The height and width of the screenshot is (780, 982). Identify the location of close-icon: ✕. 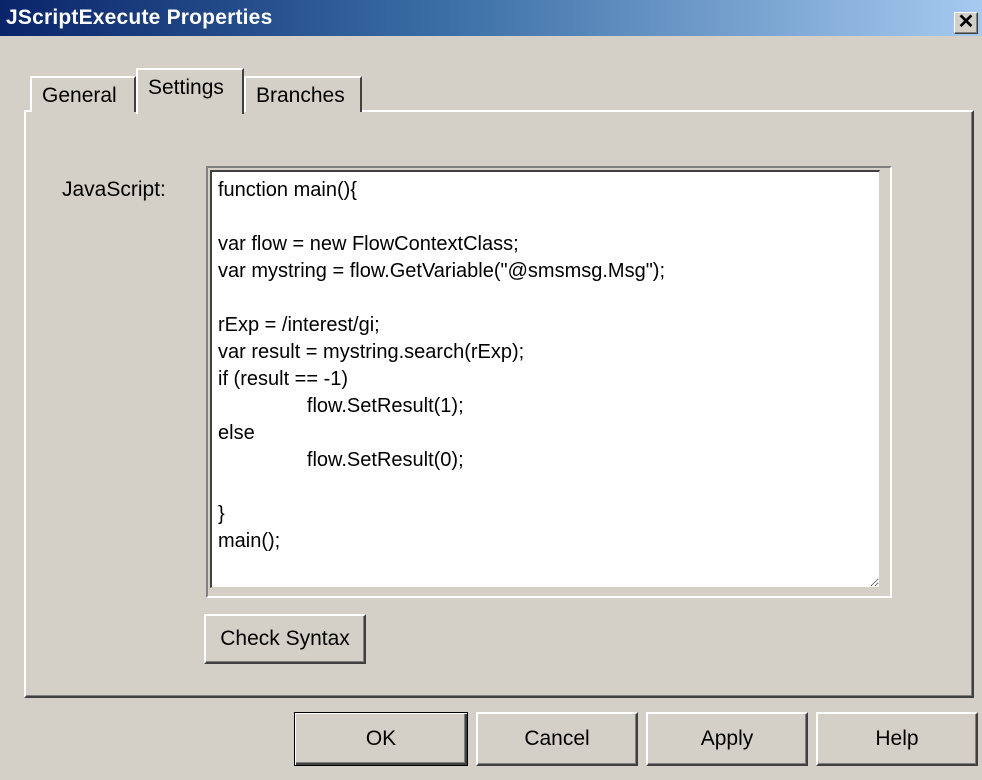
(966, 22).